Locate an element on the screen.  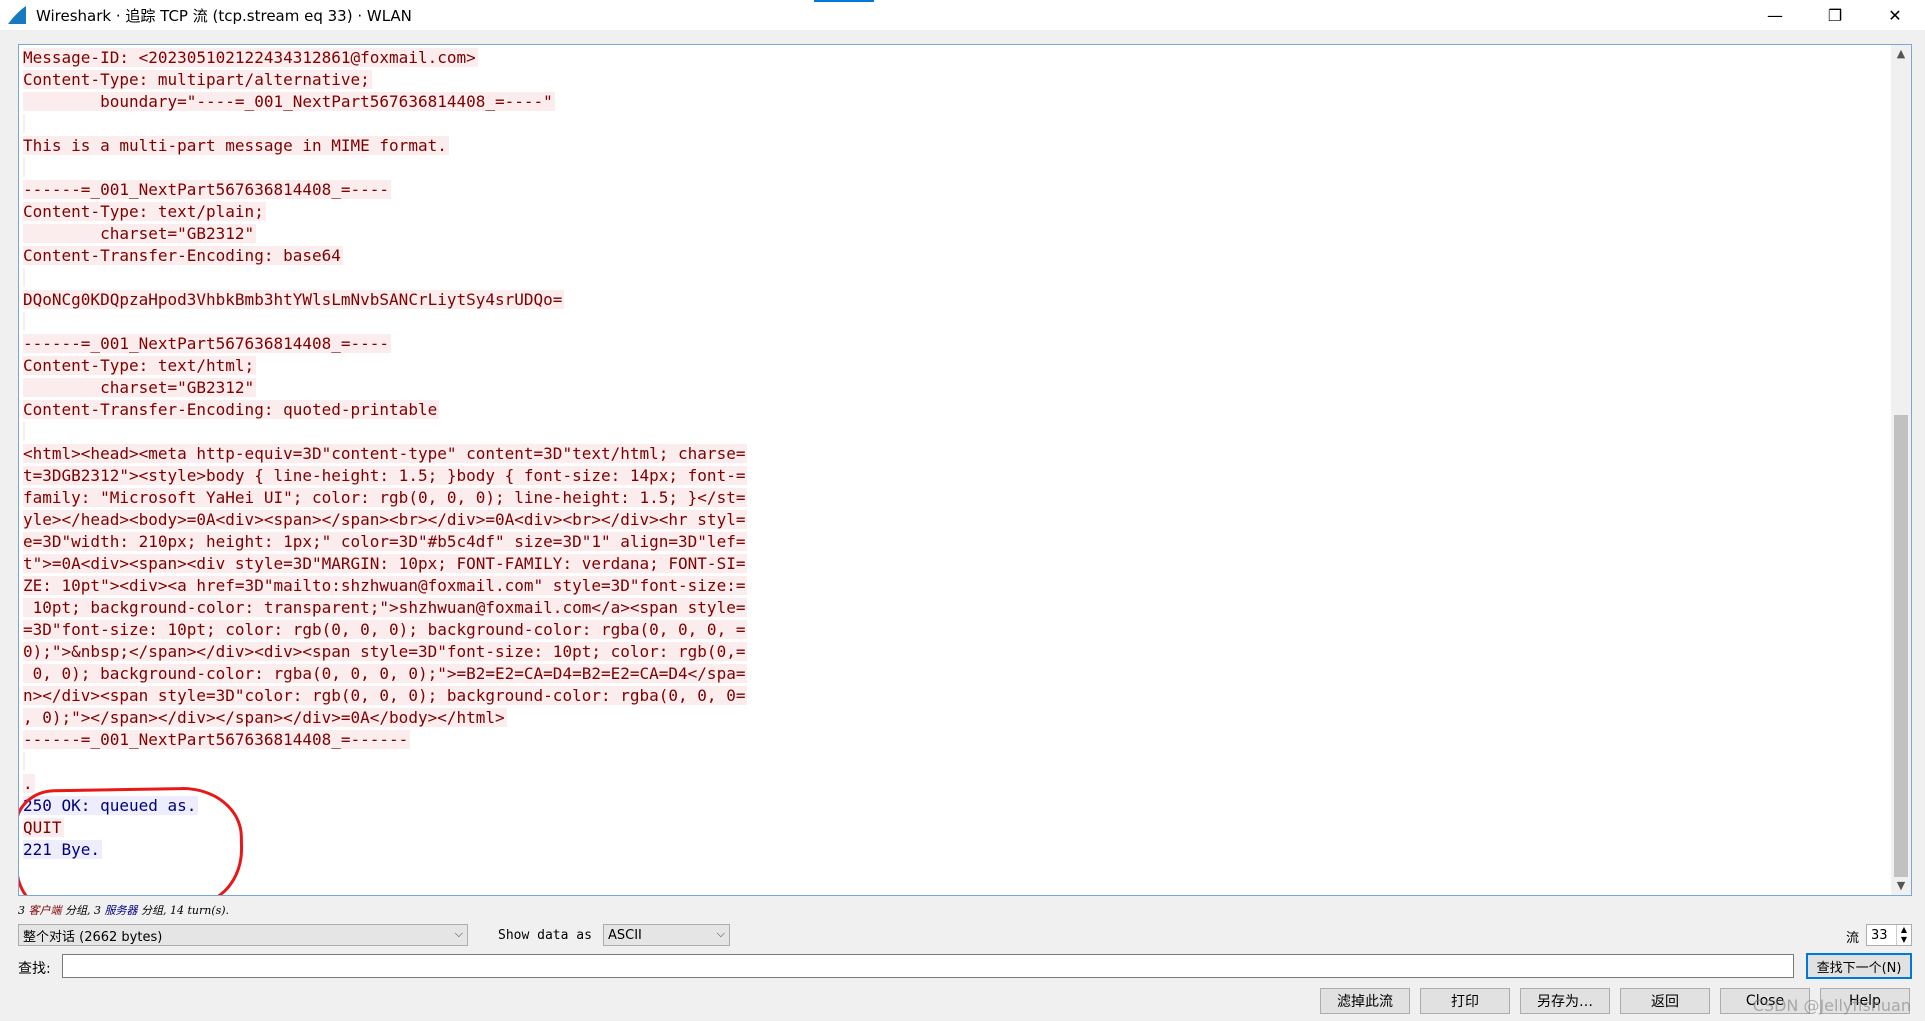
status-turns-text: 分组, 14 turn(s). is located at coordinates (185, 910).